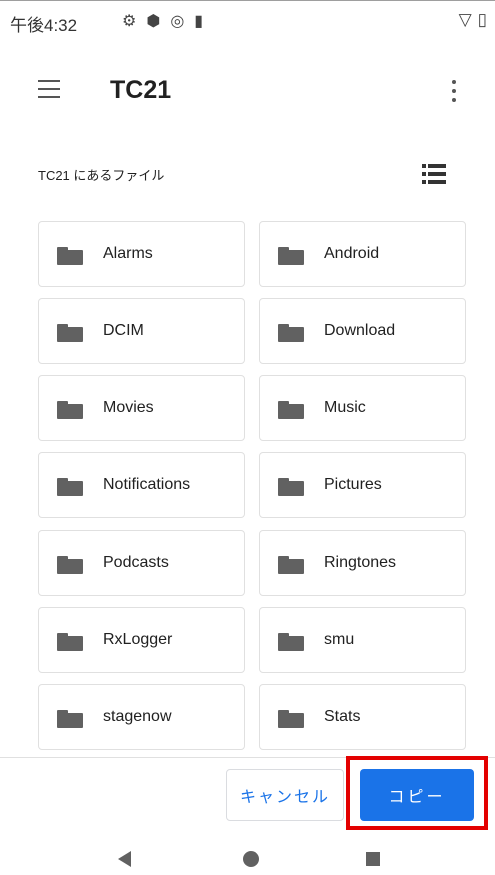  What do you see at coordinates (362, 717) in the screenshot?
I see `folder-tile: Stats` at bounding box center [362, 717].